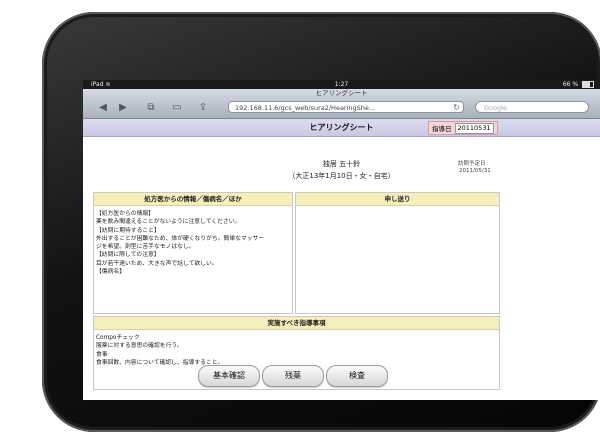 This screenshot has height=432, width=600. I want to click on patient-name: 独居 五十鈴, so click(341, 164).